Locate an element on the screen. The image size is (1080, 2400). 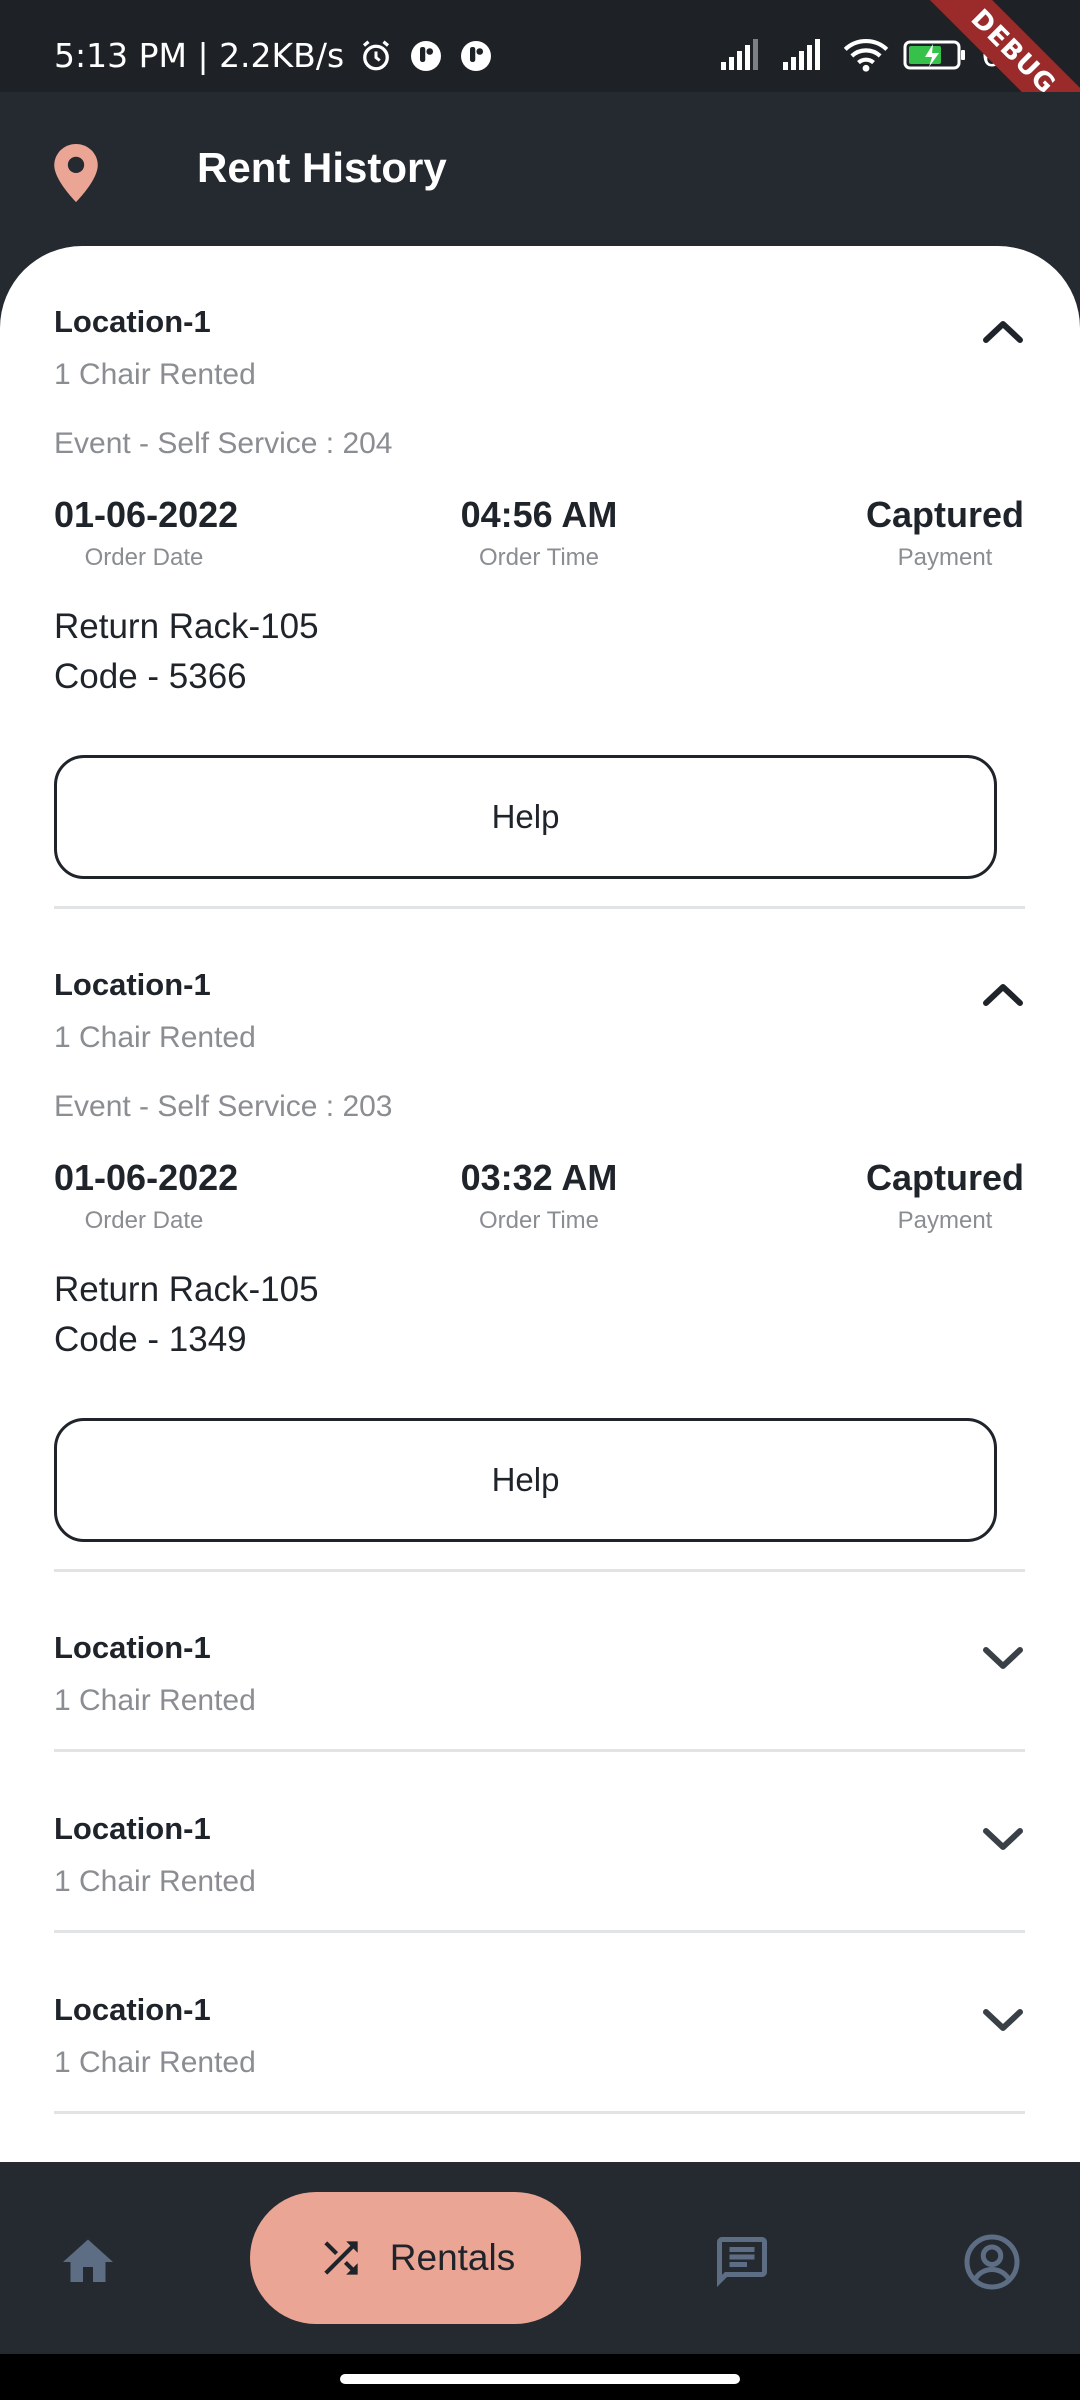
order-time: 04:56 AM Order Time is located at coordinates (539, 533).